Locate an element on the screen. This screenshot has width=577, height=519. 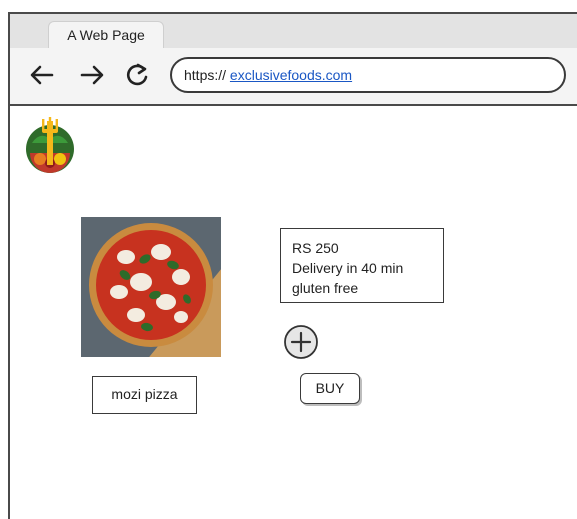
diet-text: gluten free is located at coordinates (325, 288).